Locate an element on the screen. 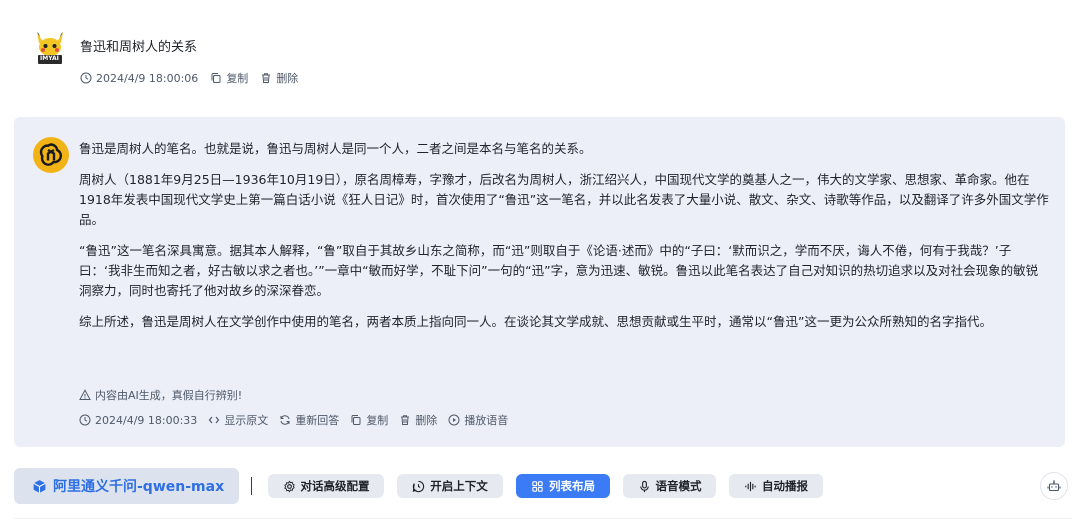 This screenshot has height=521, width=1080. user-message-meta: 2024/4/9 18:00:06 复制 删除 is located at coordinates (189, 78).